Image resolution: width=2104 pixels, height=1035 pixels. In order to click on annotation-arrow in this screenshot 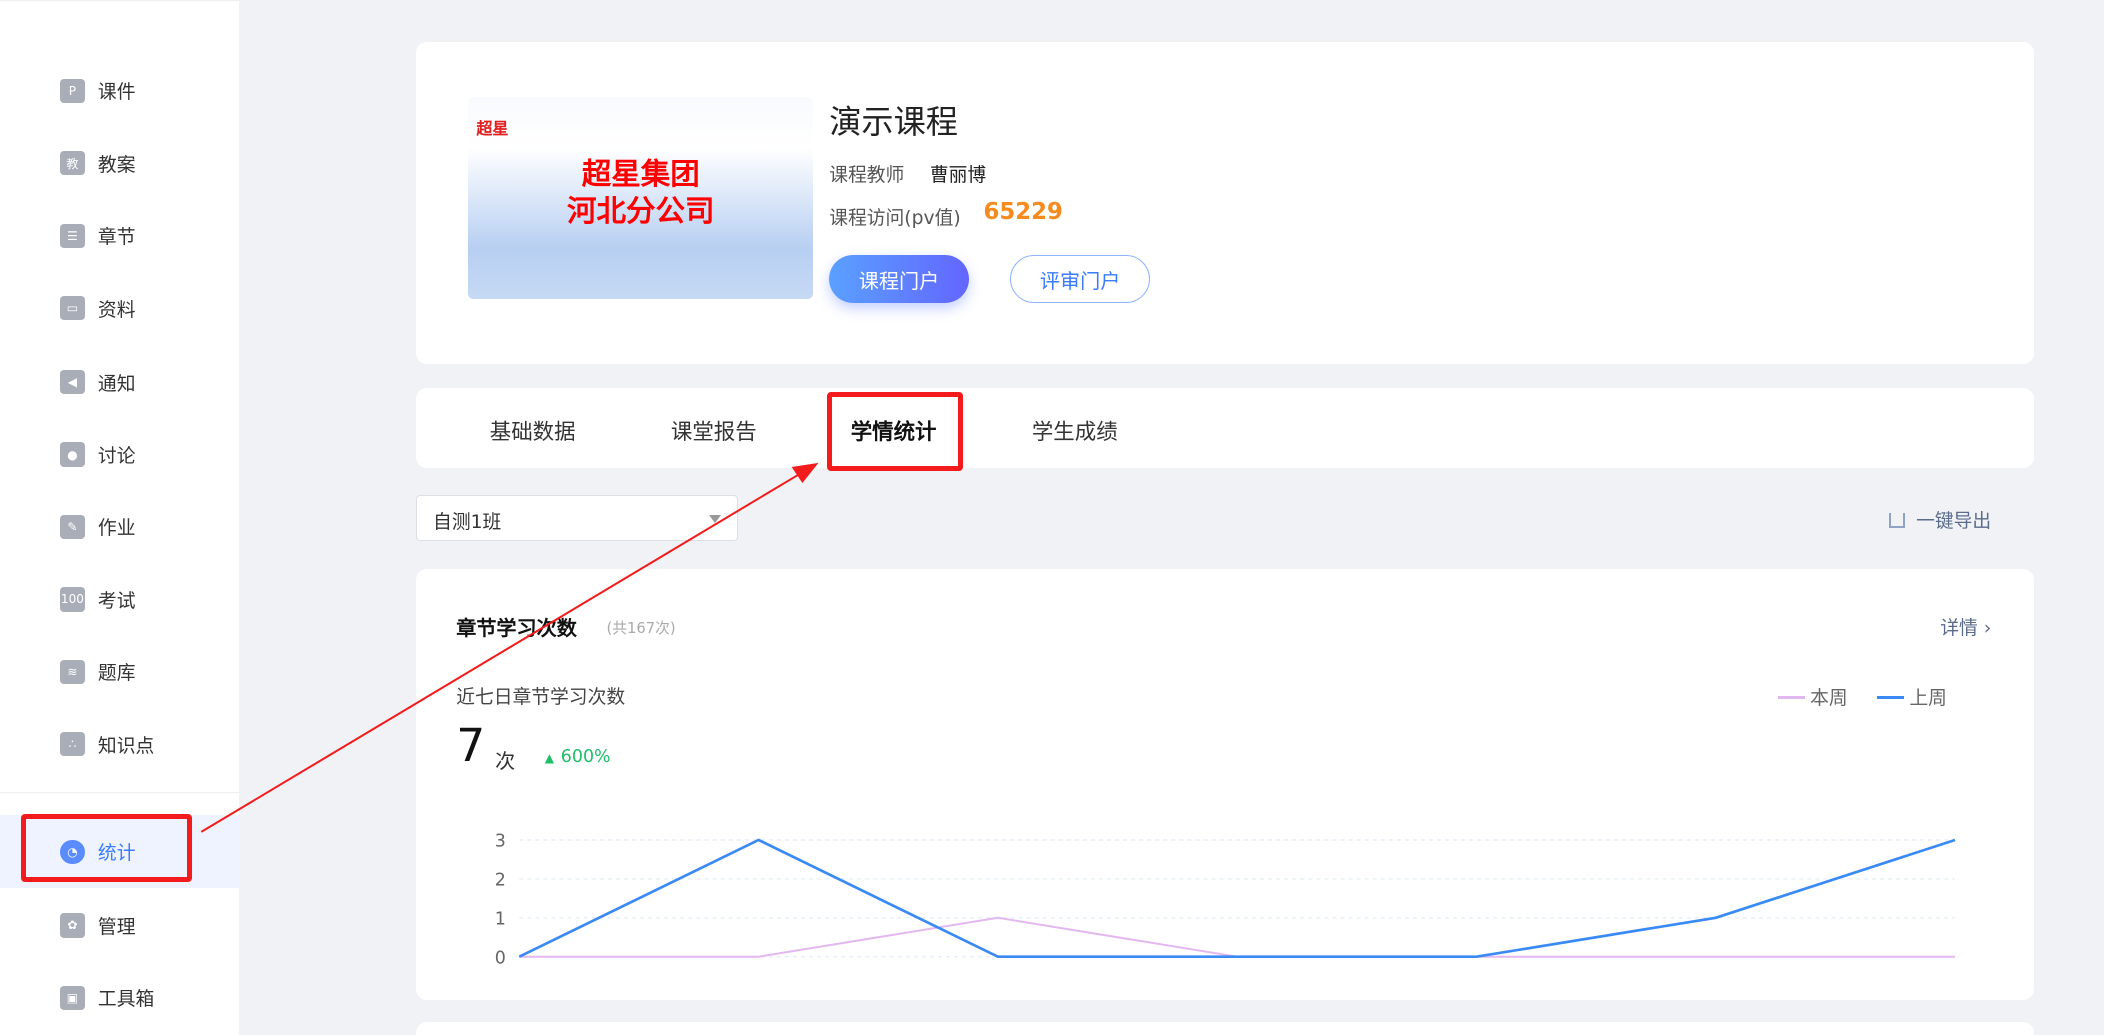, I will do `click(509, 647)`.